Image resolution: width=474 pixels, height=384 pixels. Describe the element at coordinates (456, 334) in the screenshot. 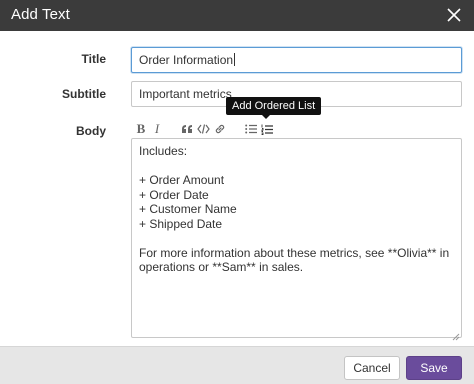

I see `resize-handle-icon` at that location.